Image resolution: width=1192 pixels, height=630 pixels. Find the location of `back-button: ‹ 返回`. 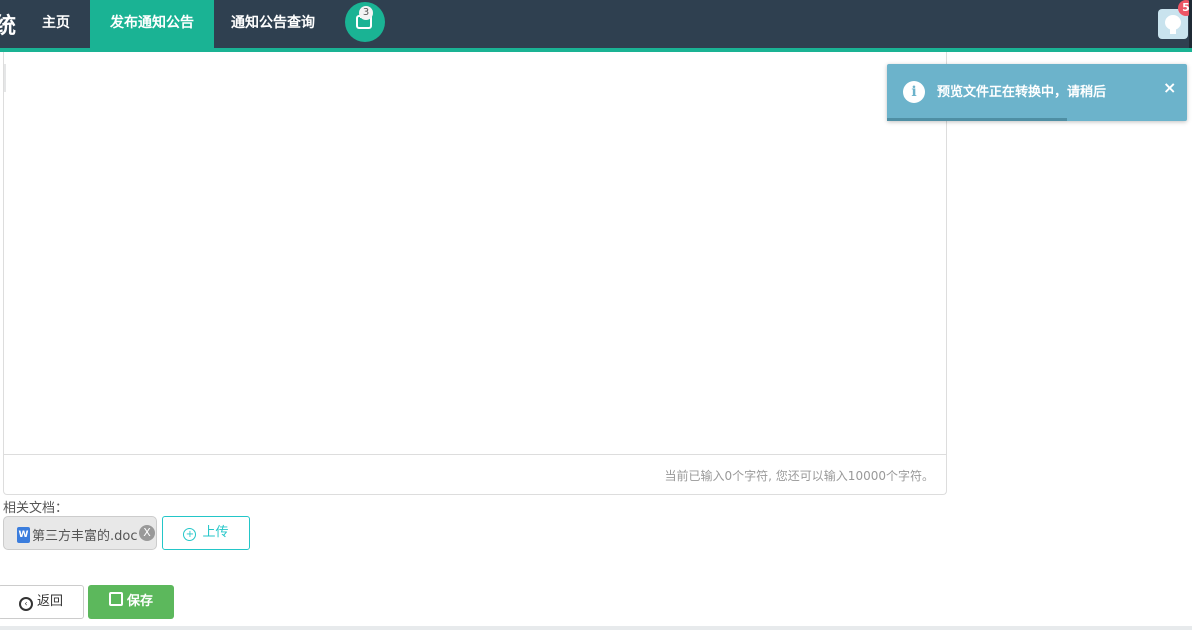

back-button: ‹ 返回 is located at coordinates (42, 602).